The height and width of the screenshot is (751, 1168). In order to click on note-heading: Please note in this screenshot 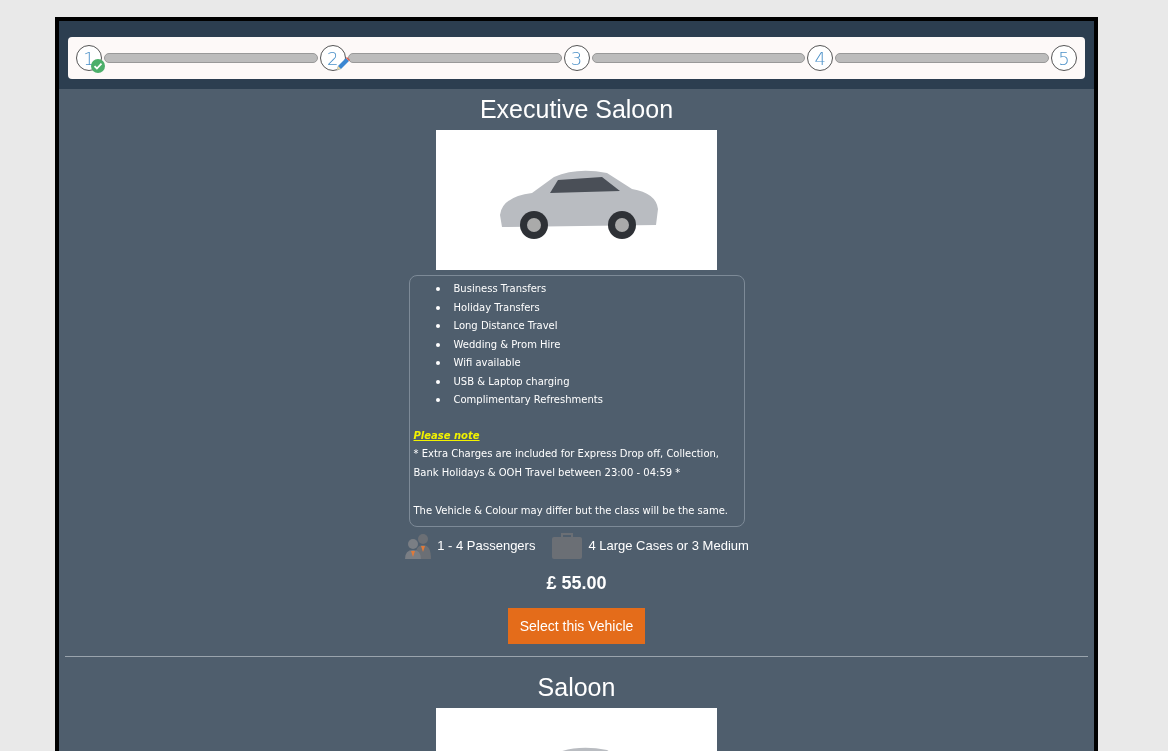, I will do `click(447, 435)`.